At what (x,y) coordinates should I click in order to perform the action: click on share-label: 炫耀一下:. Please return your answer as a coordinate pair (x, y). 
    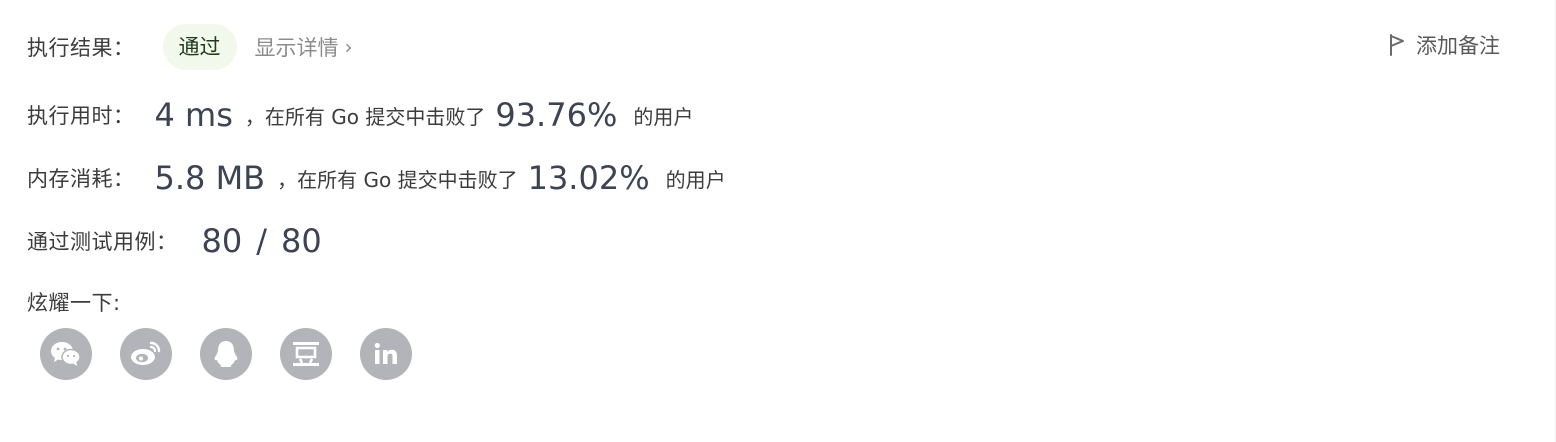
    Looking at the image, I should click on (74, 303).